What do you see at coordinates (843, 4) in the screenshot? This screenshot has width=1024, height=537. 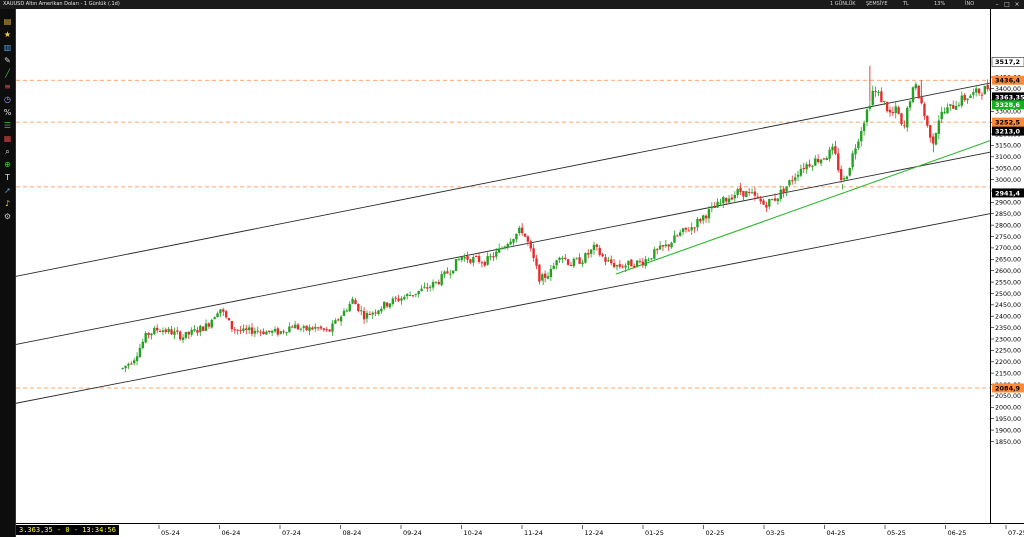 I see `period-selector: 1 GÜNLÜK` at bounding box center [843, 4].